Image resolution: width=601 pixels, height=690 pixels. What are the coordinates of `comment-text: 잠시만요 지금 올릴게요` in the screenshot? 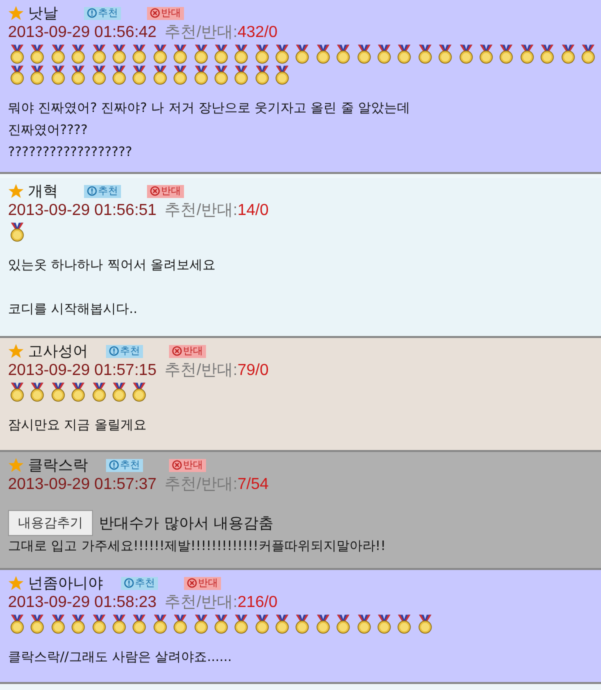 It's located at (78, 426).